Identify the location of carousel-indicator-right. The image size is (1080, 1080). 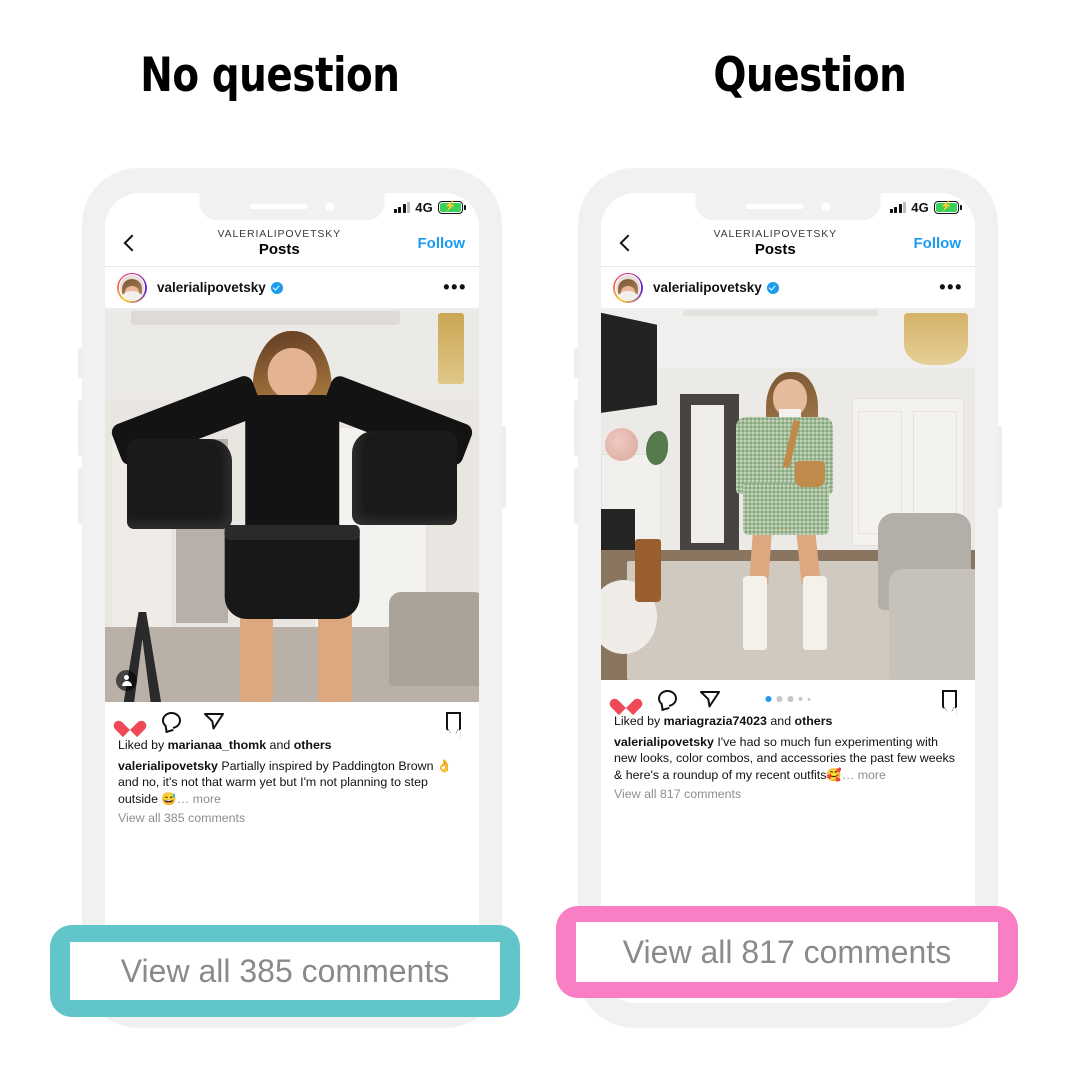
(788, 699).